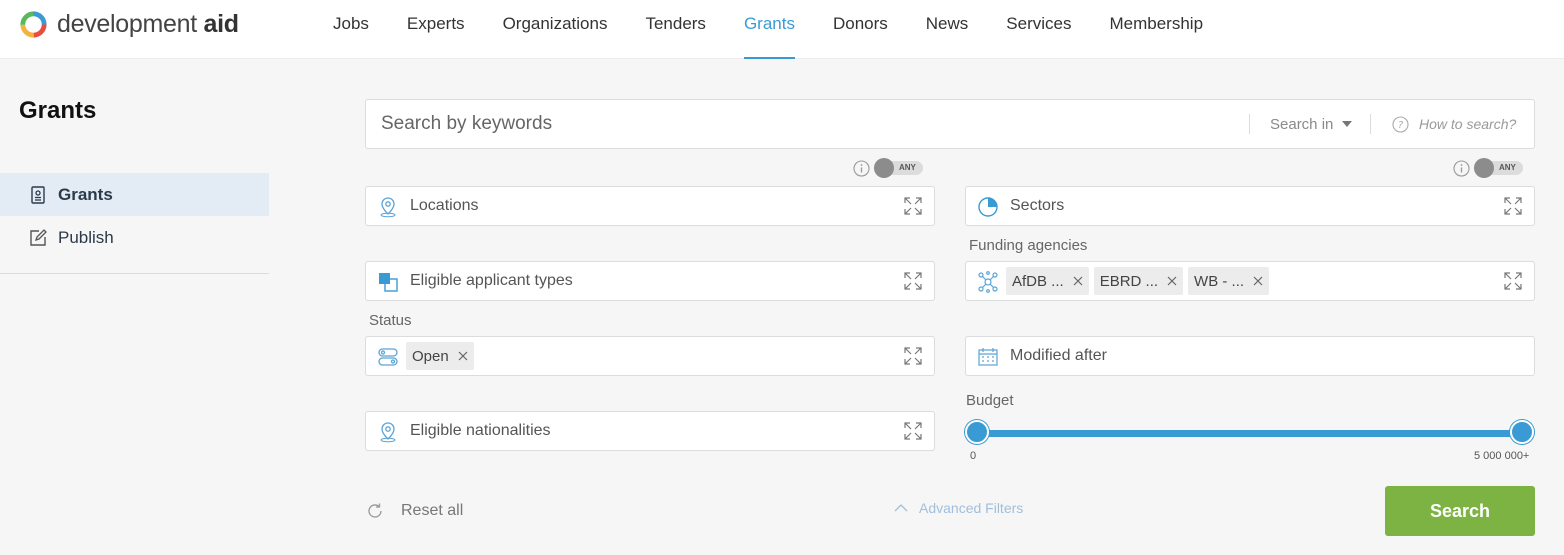 The image size is (1564, 555). I want to click on status-chips: Open, so click(442, 356).